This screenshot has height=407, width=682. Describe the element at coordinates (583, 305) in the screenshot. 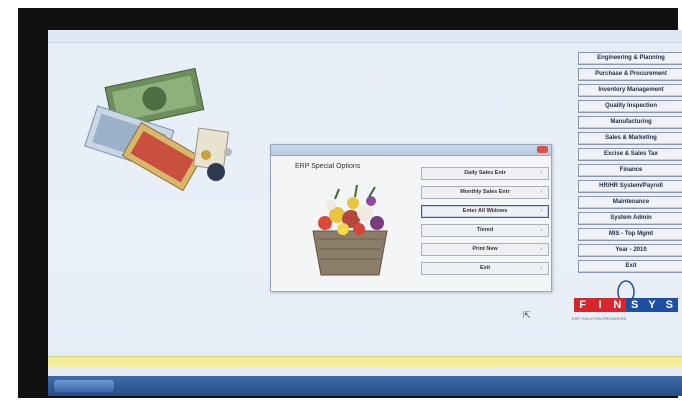

I see `logo-letter: F` at that location.